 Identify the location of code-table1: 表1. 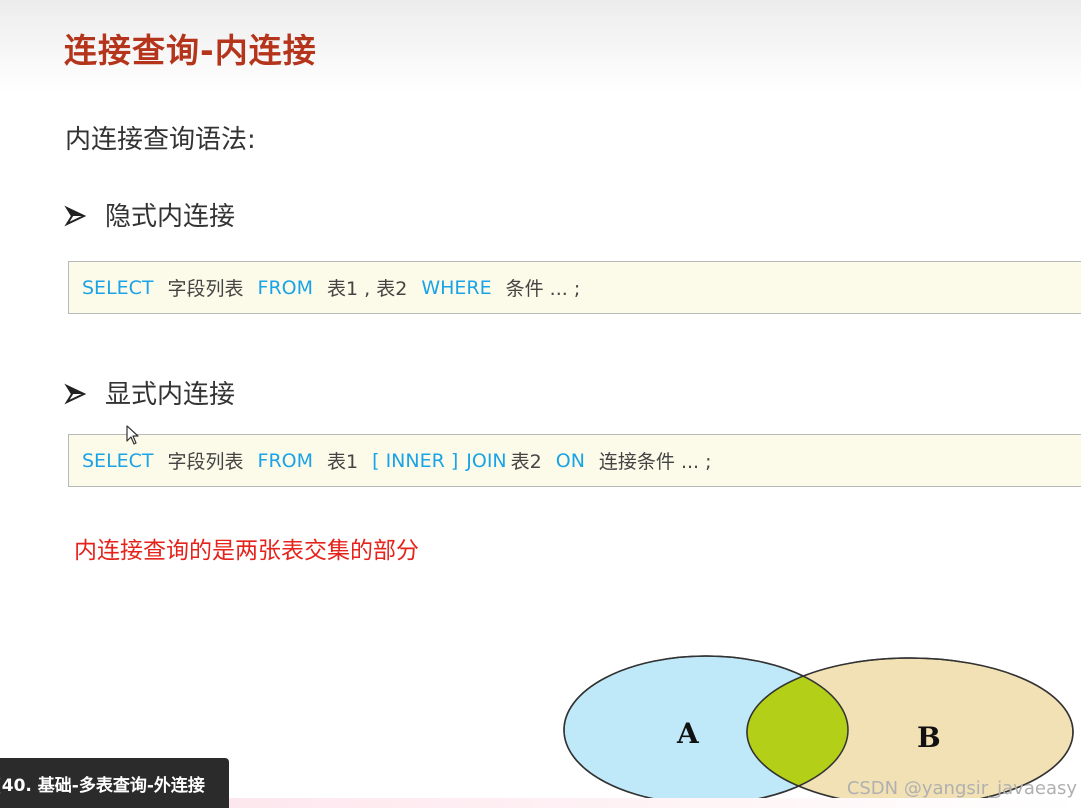
(343, 462).